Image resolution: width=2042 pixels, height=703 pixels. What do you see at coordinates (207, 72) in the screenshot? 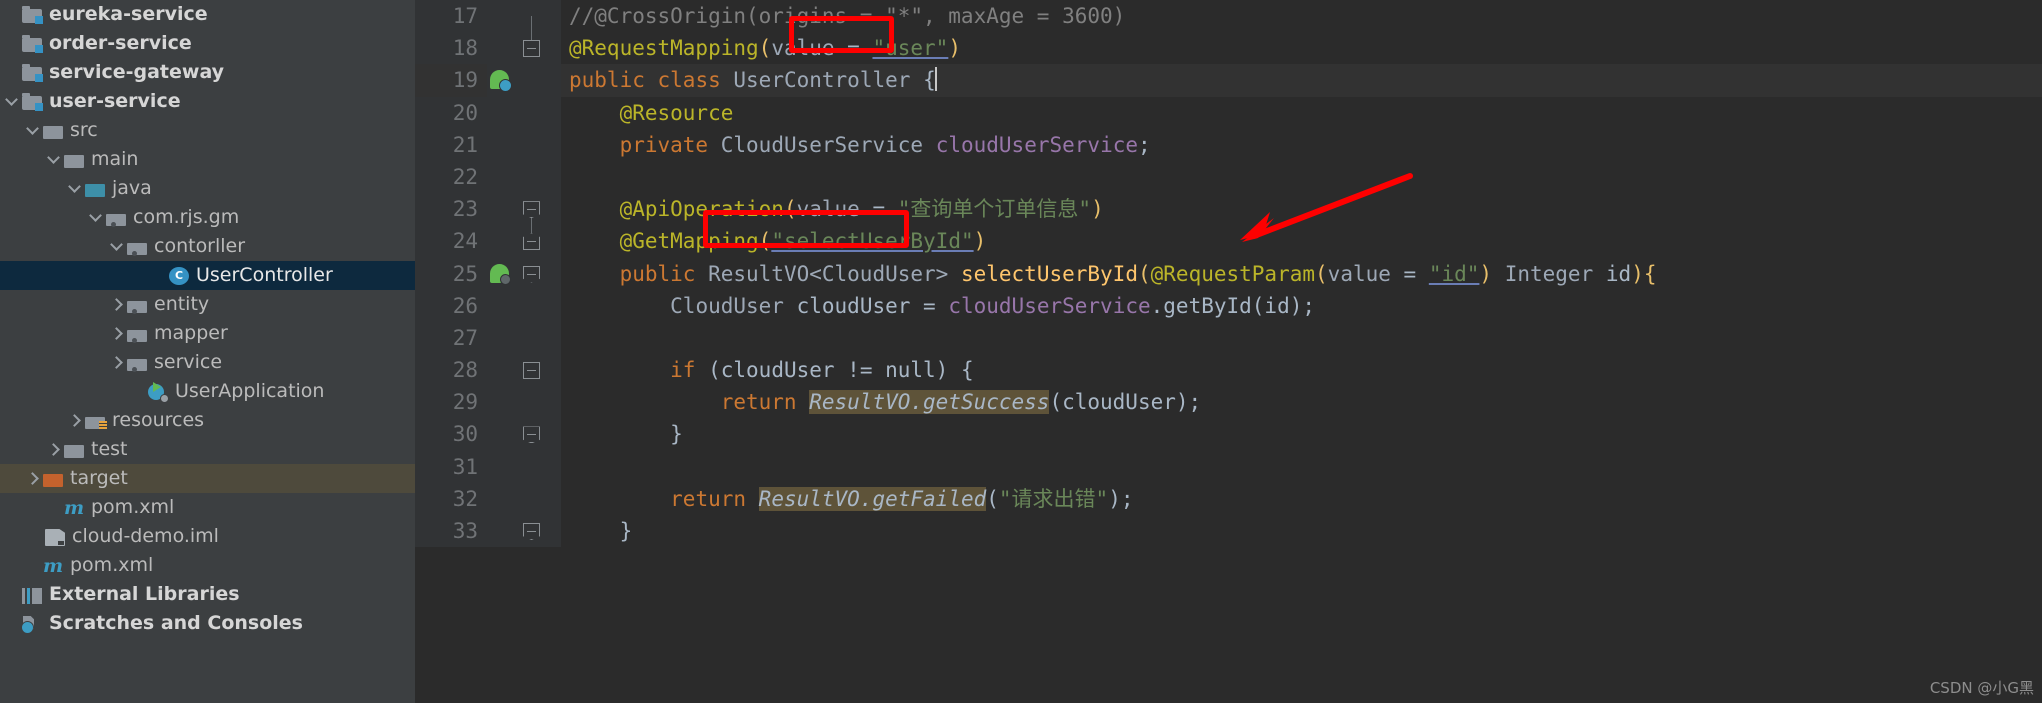
I see `tree-item-service-gateway: service-gateway` at bounding box center [207, 72].